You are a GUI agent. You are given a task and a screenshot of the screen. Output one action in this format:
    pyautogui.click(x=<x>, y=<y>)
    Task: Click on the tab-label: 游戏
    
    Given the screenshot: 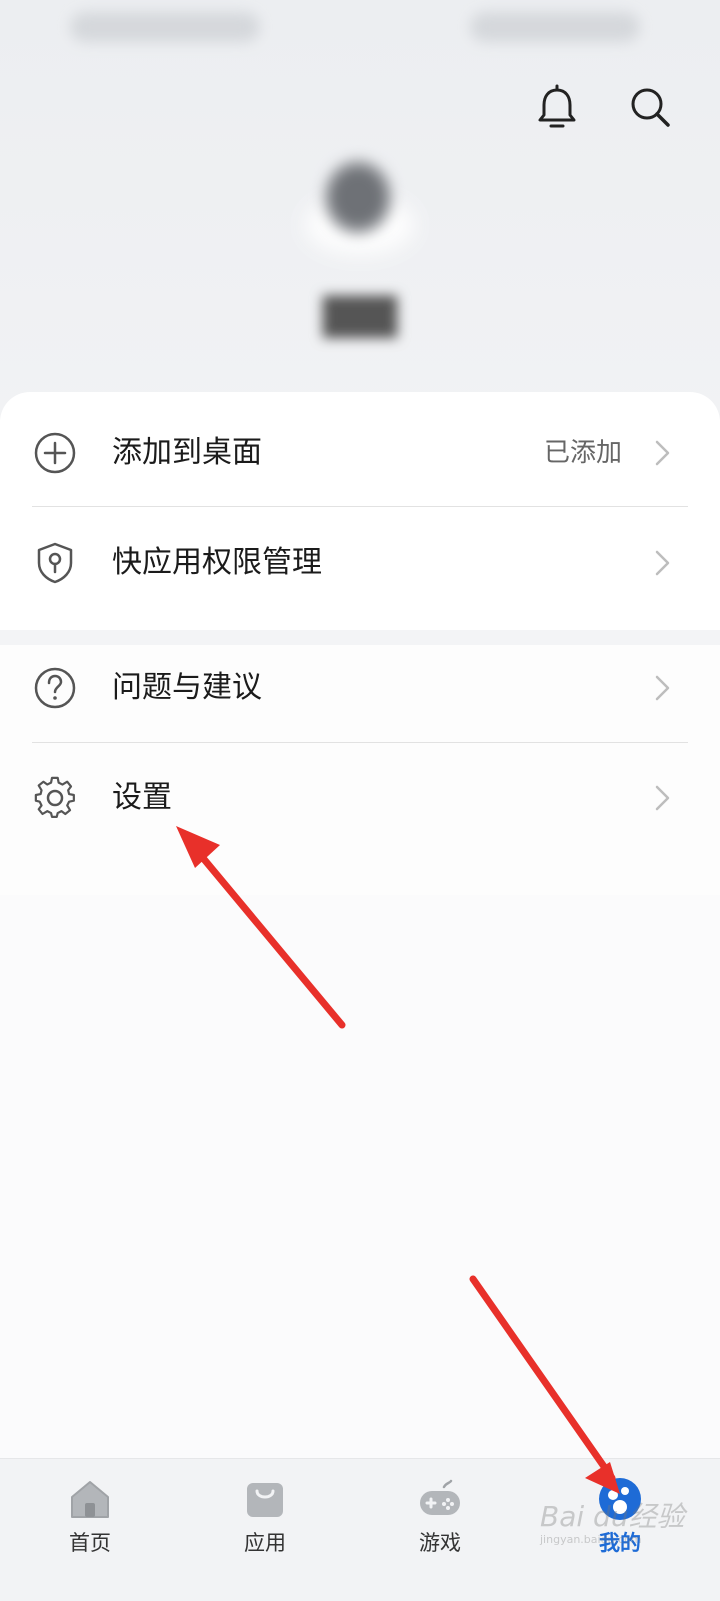 What is the action you would take?
    pyautogui.click(x=440, y=1543)
    